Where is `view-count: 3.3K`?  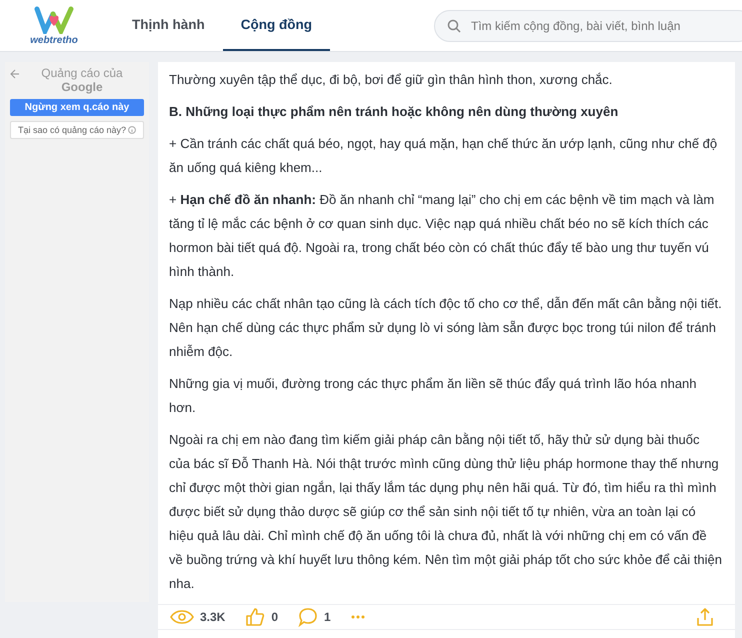
view-count: 3.3K is located at coordinates (213, 617).